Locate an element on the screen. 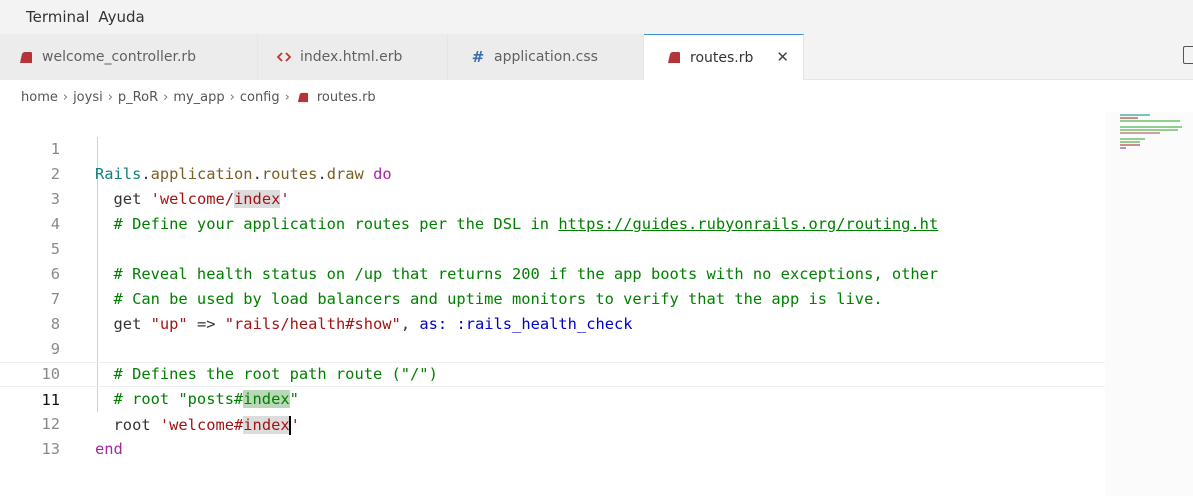  breadcrumb-joysi: joysi is located at coordinates (88, 97).